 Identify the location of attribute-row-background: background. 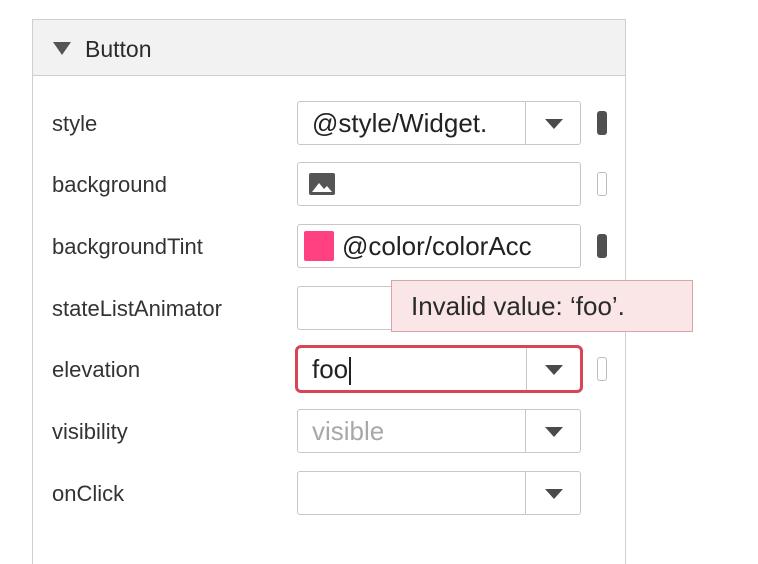
(329, 185).